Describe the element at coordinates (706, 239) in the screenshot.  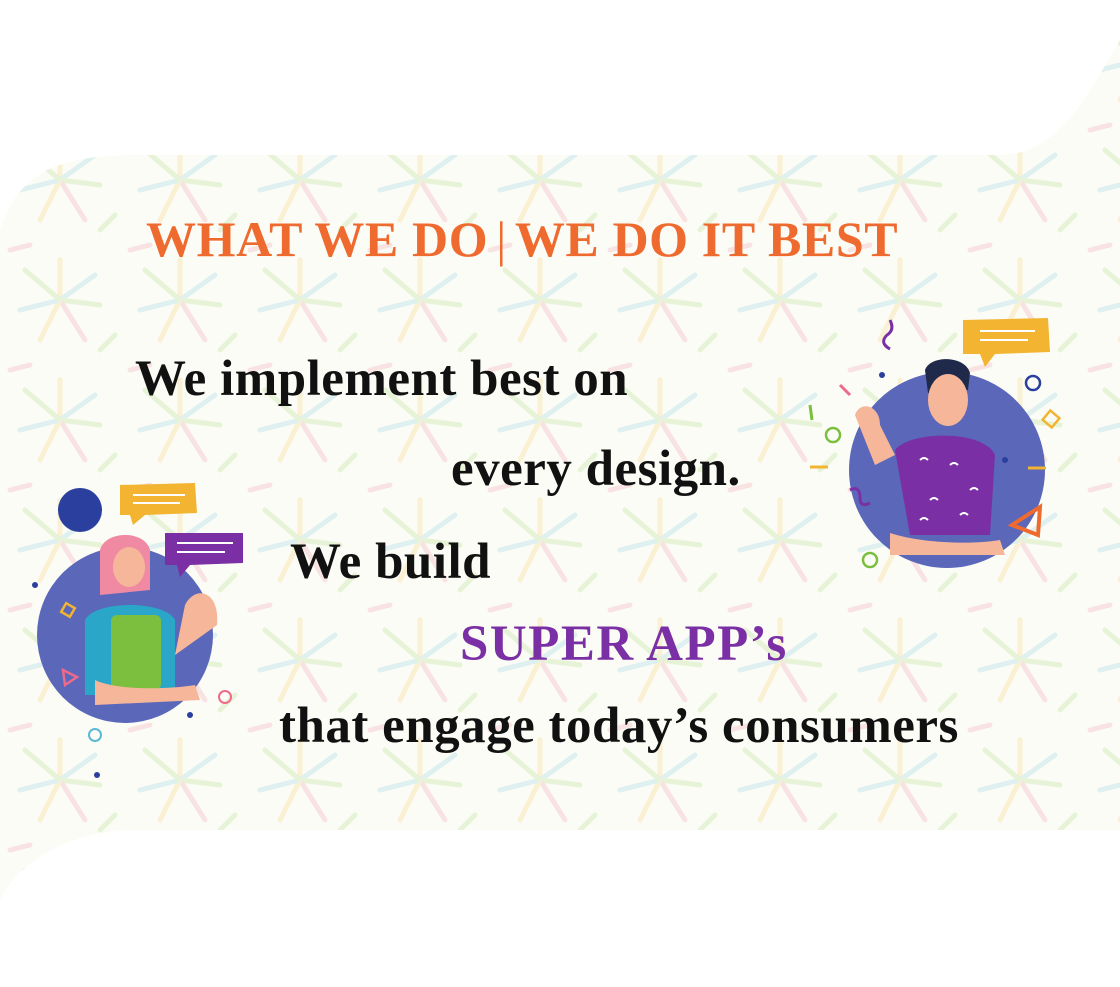
I see `heading-right: WE DO IT BEST` at that location.